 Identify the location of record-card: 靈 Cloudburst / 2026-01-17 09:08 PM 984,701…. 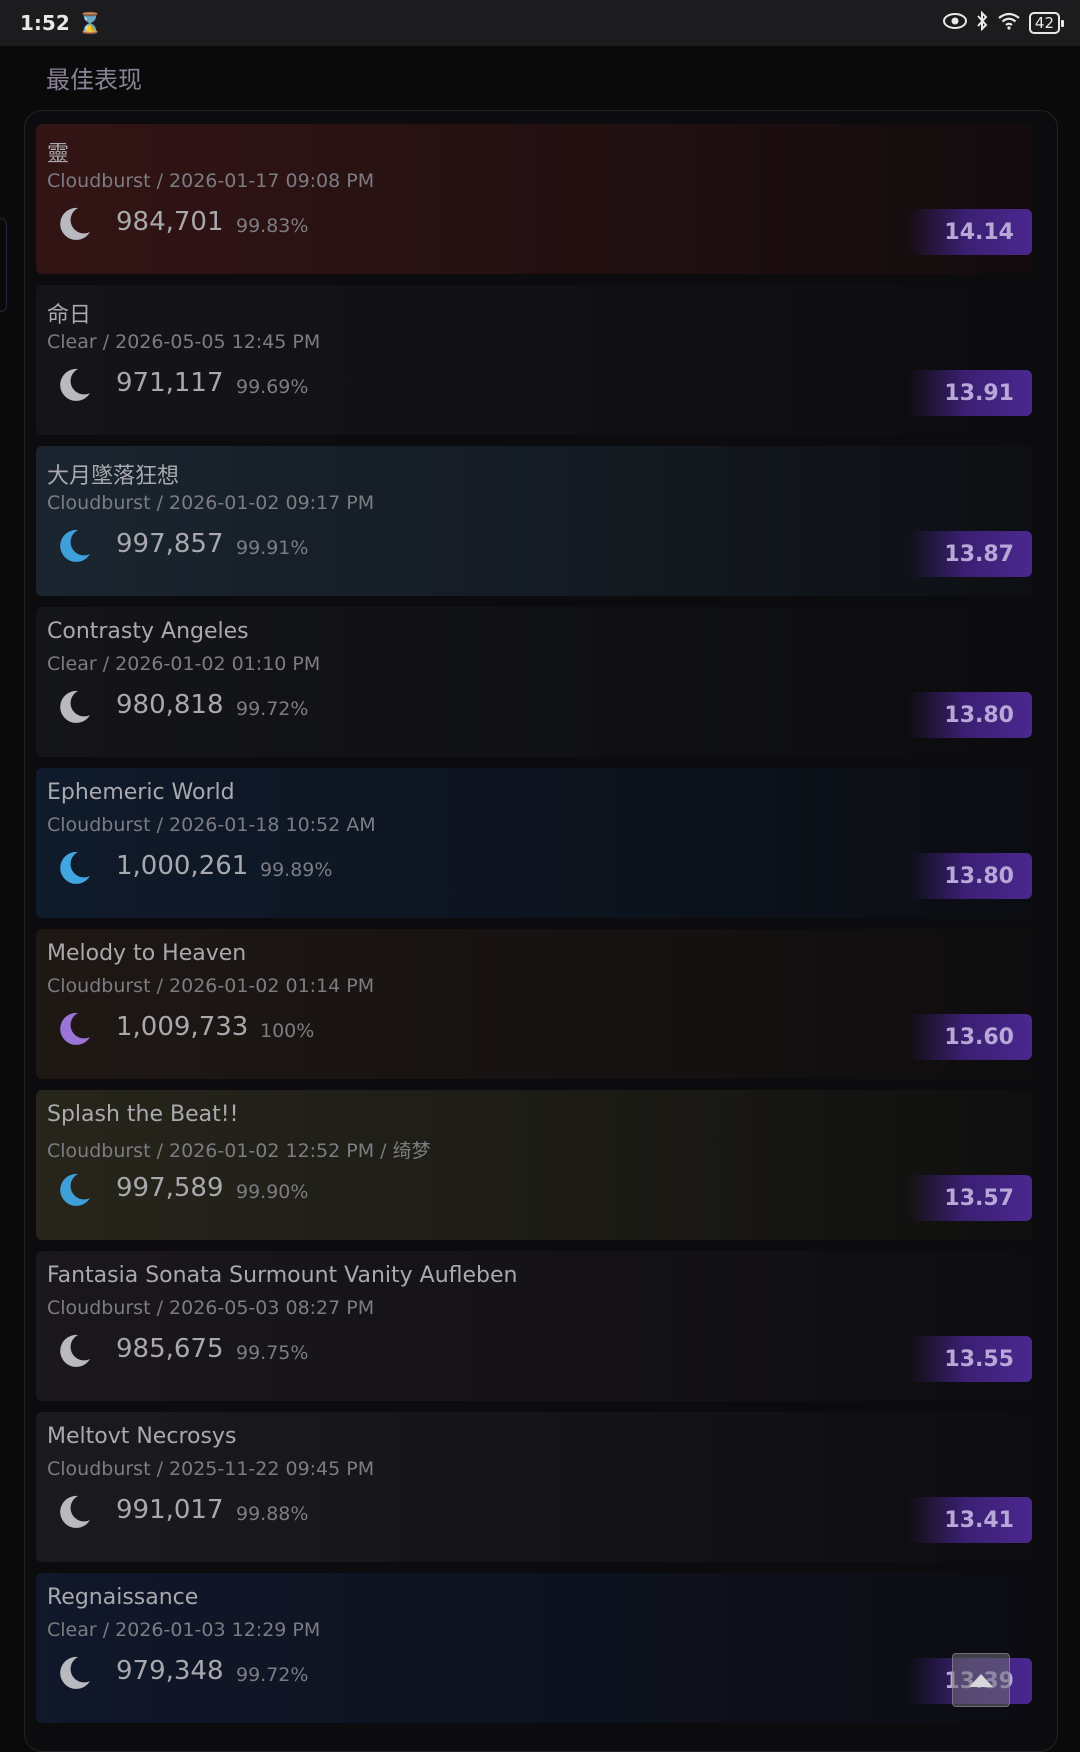
(534, 199).